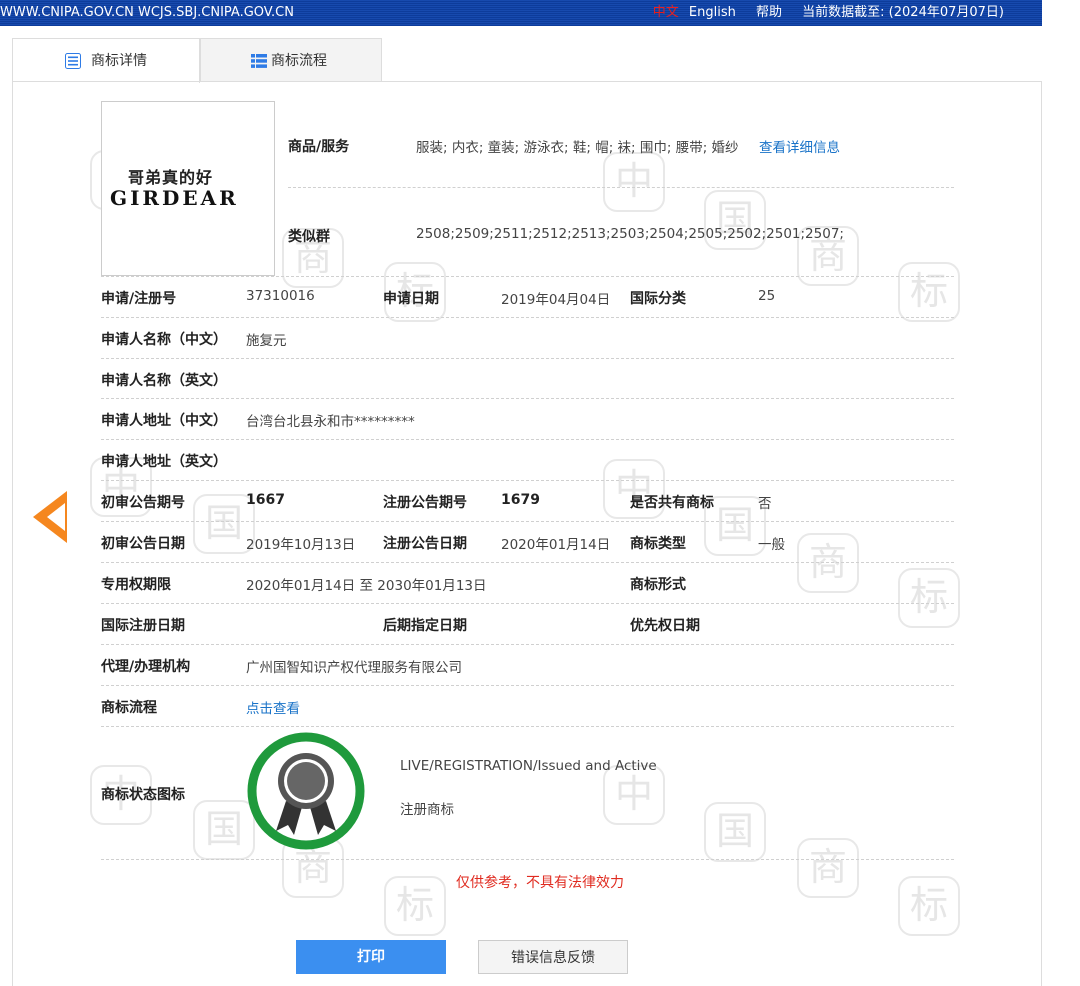 The width and height of the screenshot is (1080, 986). Describe the element at coordinates (371, 957) in the screenshot. I see `print-button: 打印` at that location.